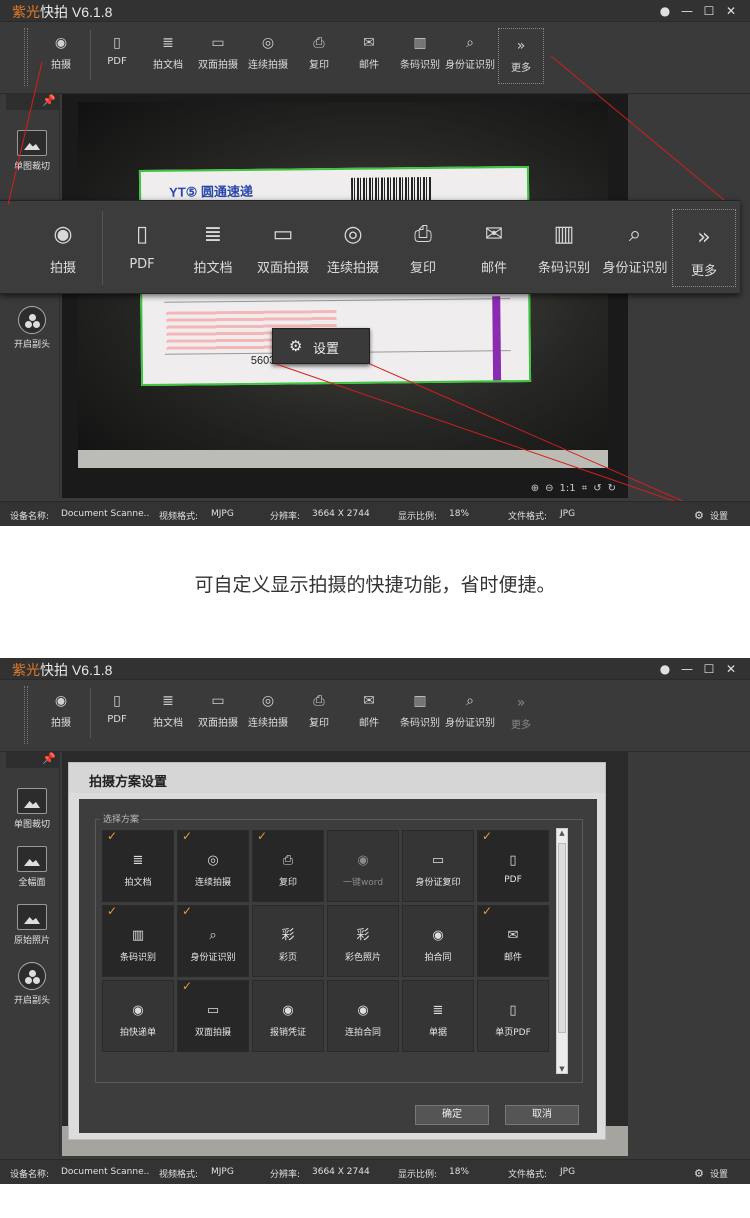 This screenshot has height=1218, width=750. Describe the element at coordinates (542, 1115) in the screenshot. I see `cancel-button: 取消` at that location.